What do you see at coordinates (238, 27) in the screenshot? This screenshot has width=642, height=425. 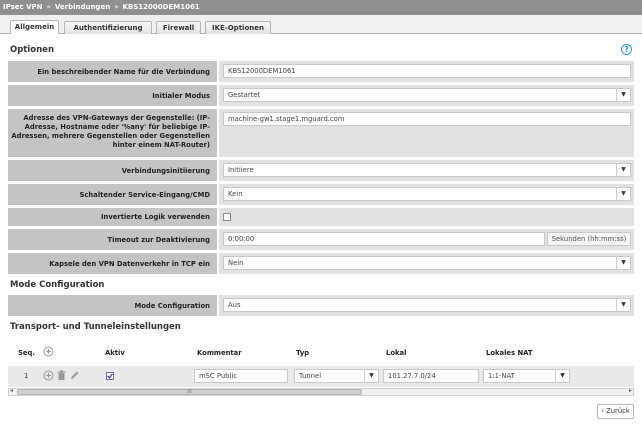 I see `tab-ike-options: IKE-Optionen` at bounding box center [238, 27].